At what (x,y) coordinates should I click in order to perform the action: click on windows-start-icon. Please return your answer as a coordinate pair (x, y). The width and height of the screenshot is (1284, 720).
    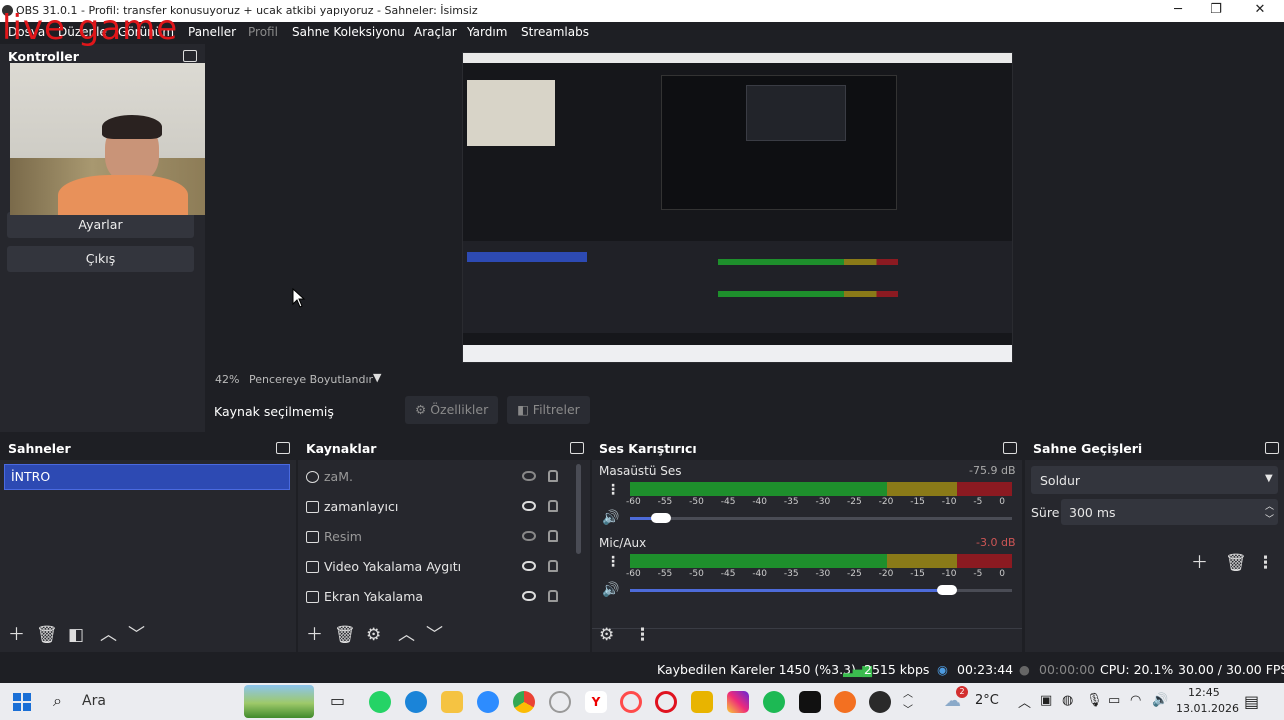
    Looking at the image, I should click on (22, 702).